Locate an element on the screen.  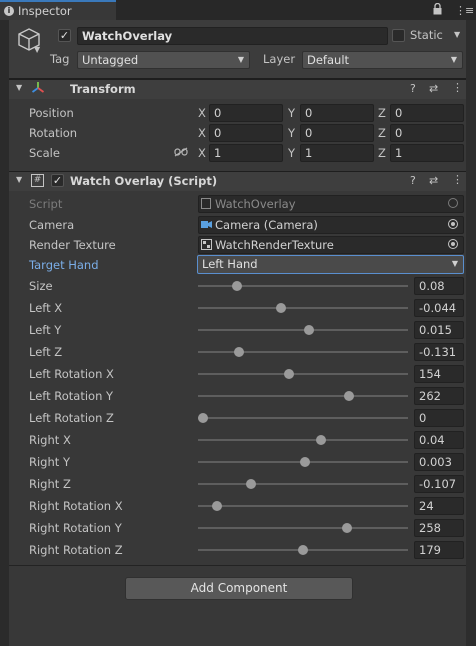
scale-label: Scale is located at coordinates (44, 153).